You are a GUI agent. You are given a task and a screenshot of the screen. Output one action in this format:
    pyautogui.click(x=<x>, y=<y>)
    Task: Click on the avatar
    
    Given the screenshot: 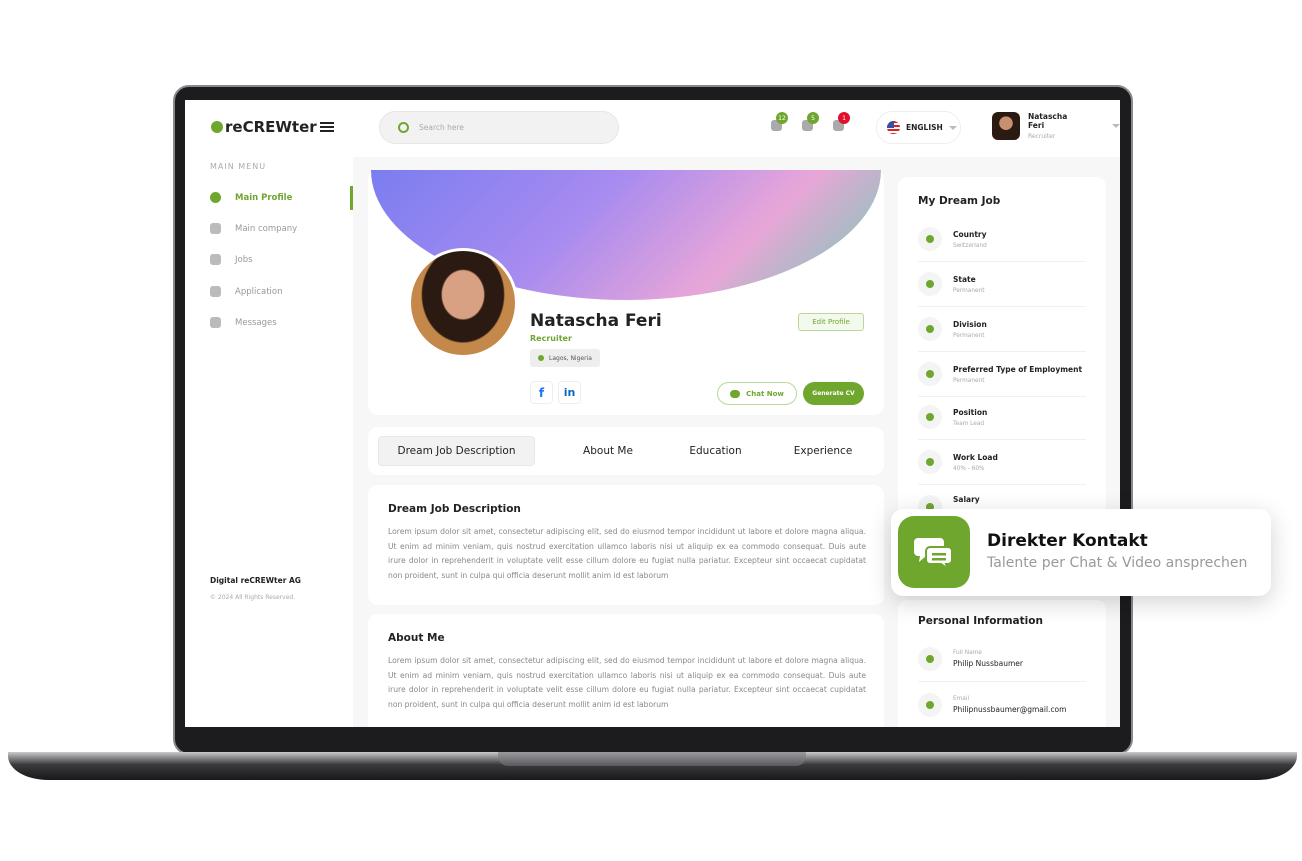 What is the action you would take?
    pyautogui.click(x=1006, y=126)
    